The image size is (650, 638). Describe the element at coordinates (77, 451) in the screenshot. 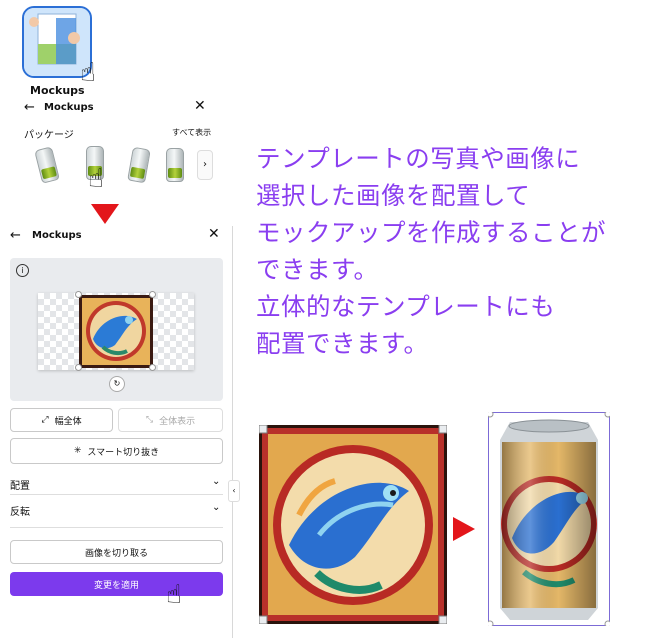

I see `sparkle-icon: ✳` at that location.